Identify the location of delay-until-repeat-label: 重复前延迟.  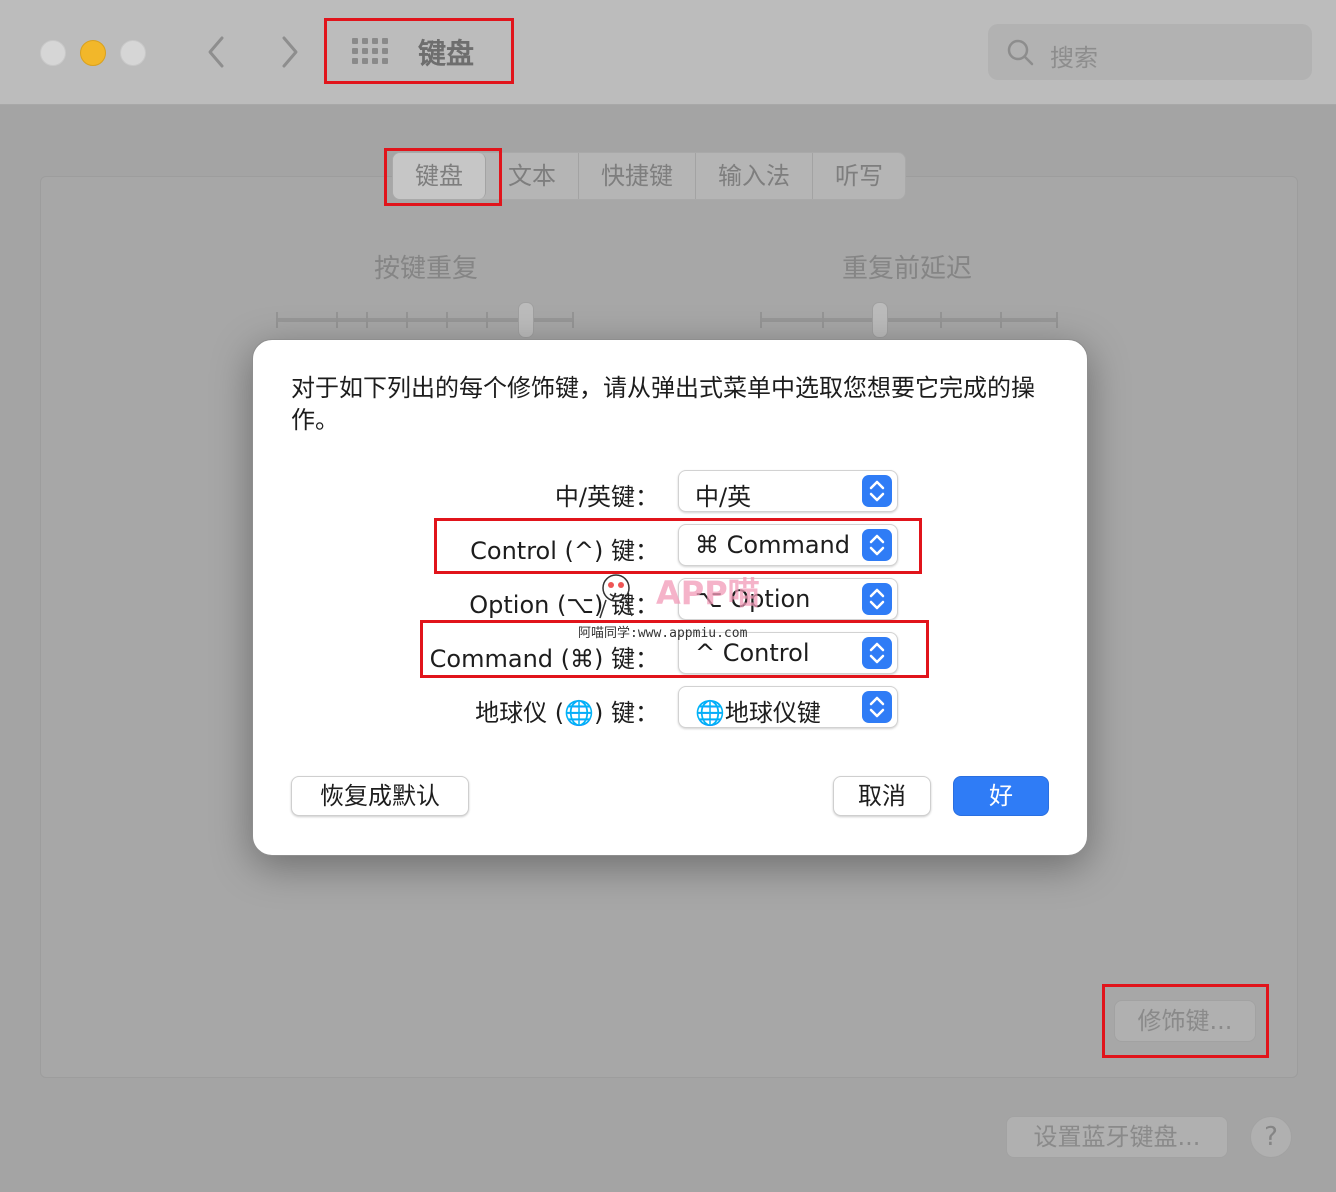
(907, 269).